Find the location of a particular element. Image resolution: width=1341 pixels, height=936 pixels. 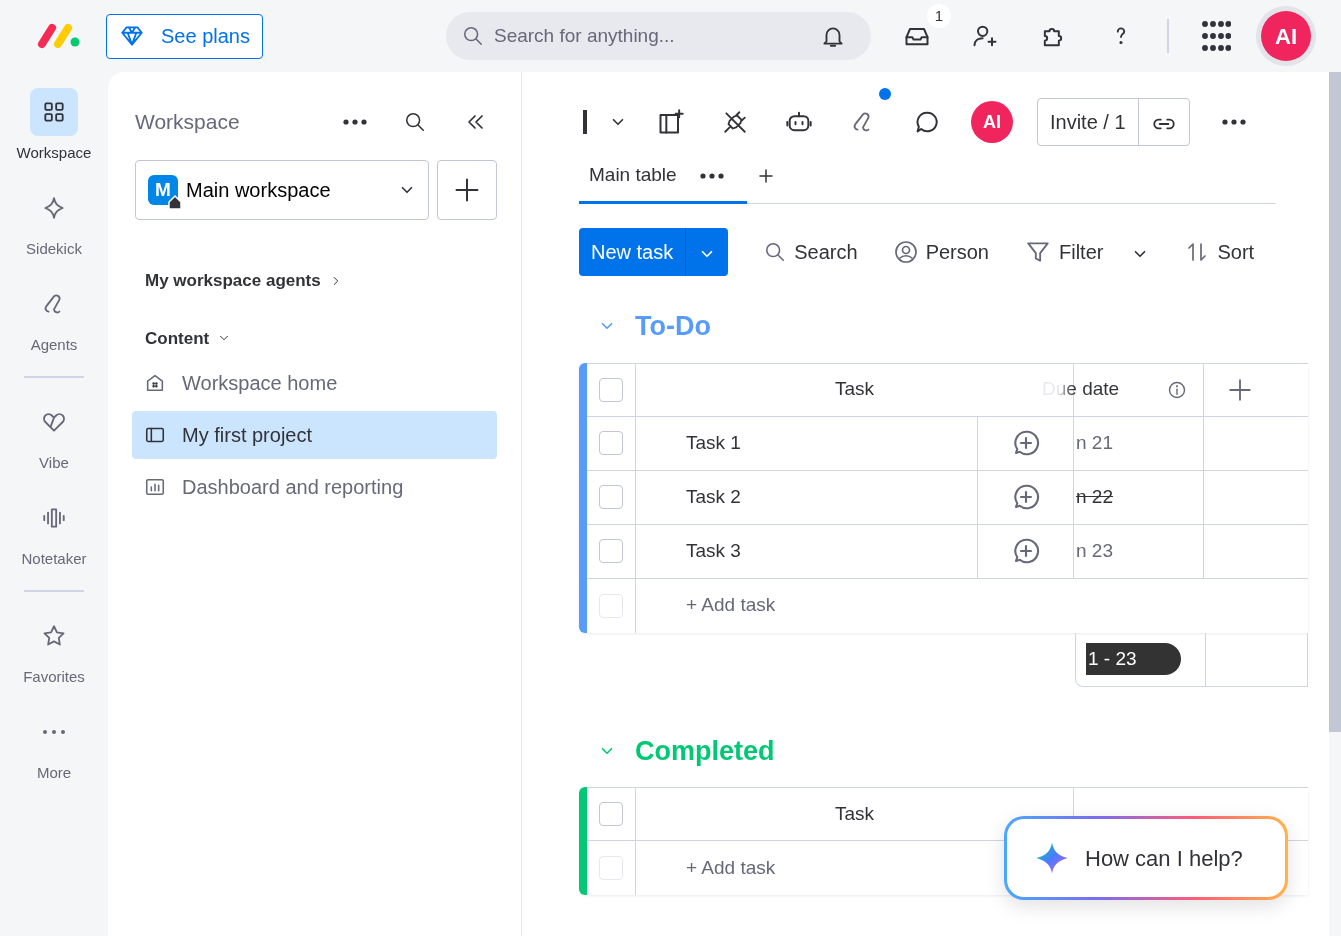

rail-item: Sidekick is located at coordinates (54, 232).